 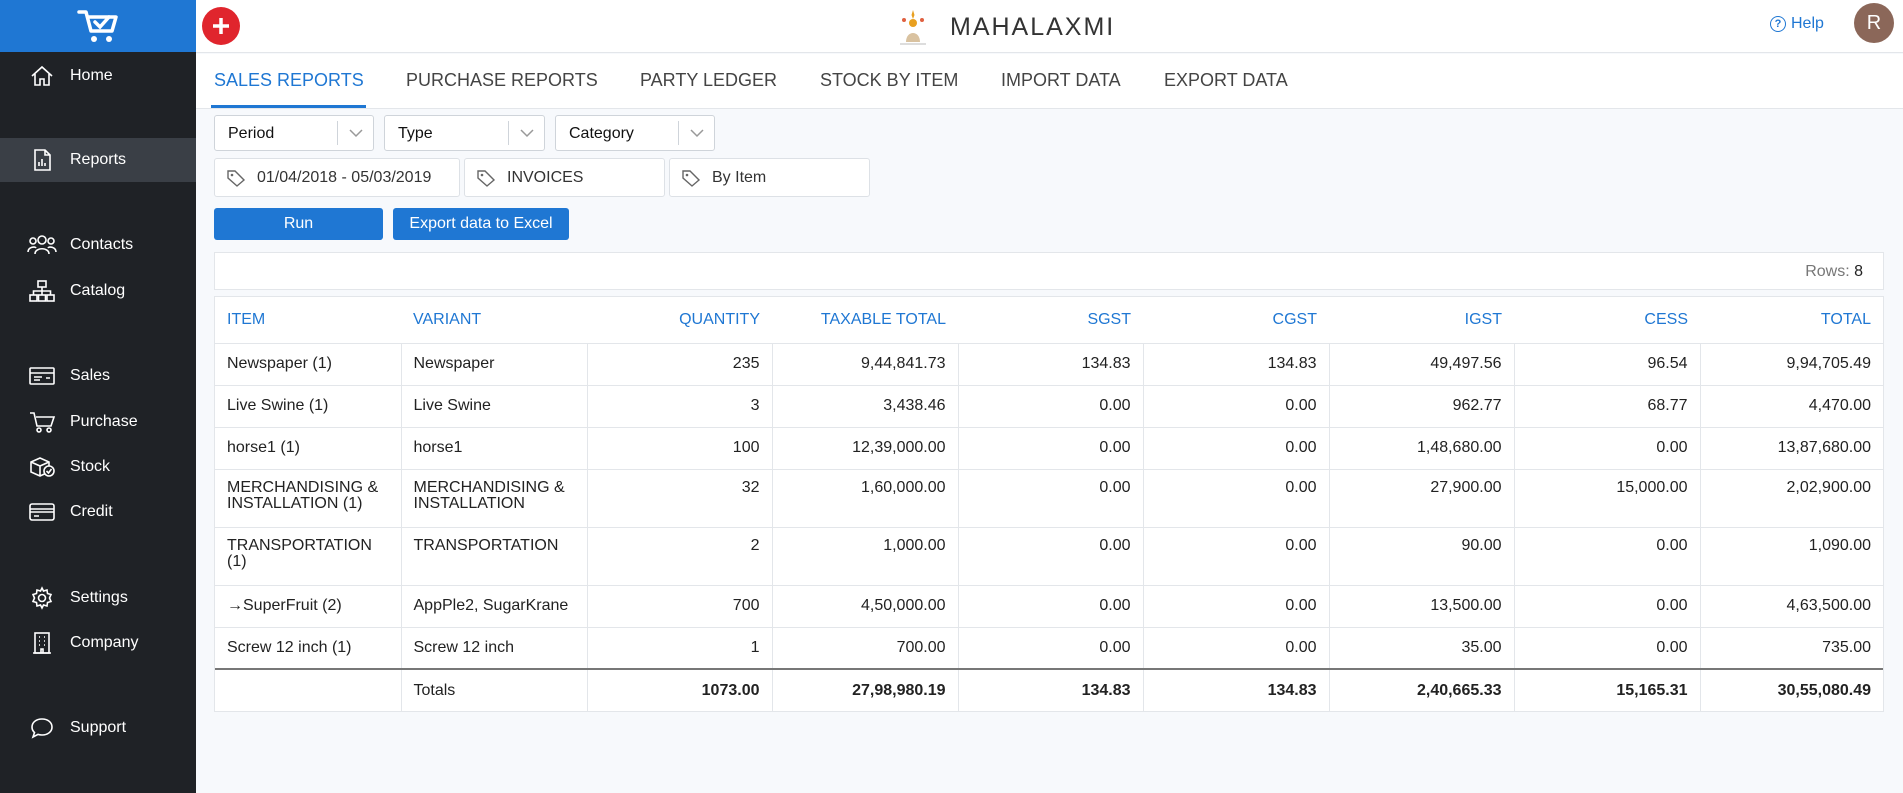 What do you see at coordinates (739, 177) in the screenshot?
I see `category-filter-value: By Item` at bounding box center [739, 177].